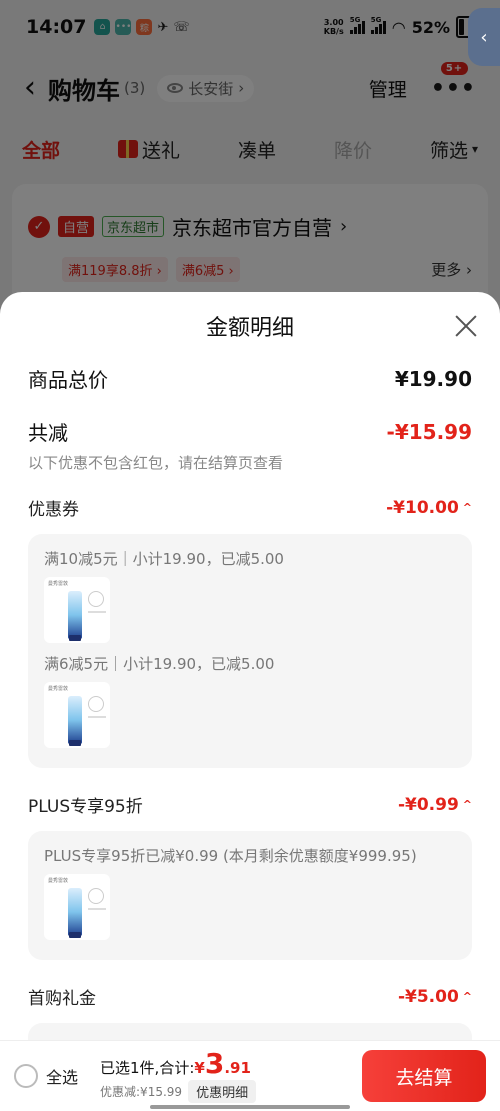 The height and width of the screenshot is (1111, 500). What do you see at coordinates (237, 1067) in the screenshot?
I see `price-decimal: .91` at bounding box center [237, 1067].